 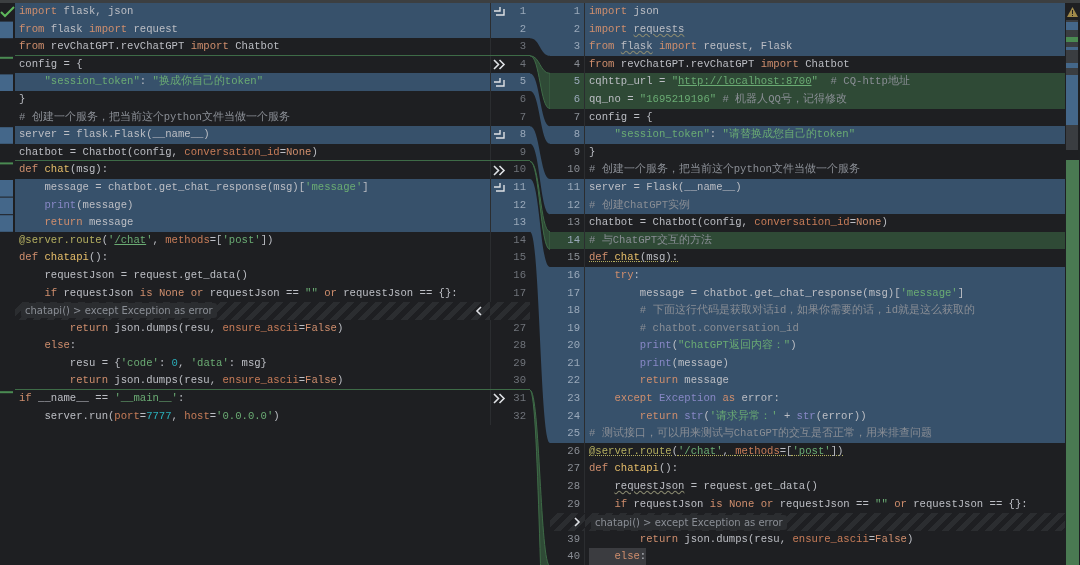 What do you see at coordinates (752, 416) in the screenshot?
I see `code-line: return str('请求异常：' + str(error))` at bounding box center [752, 416].